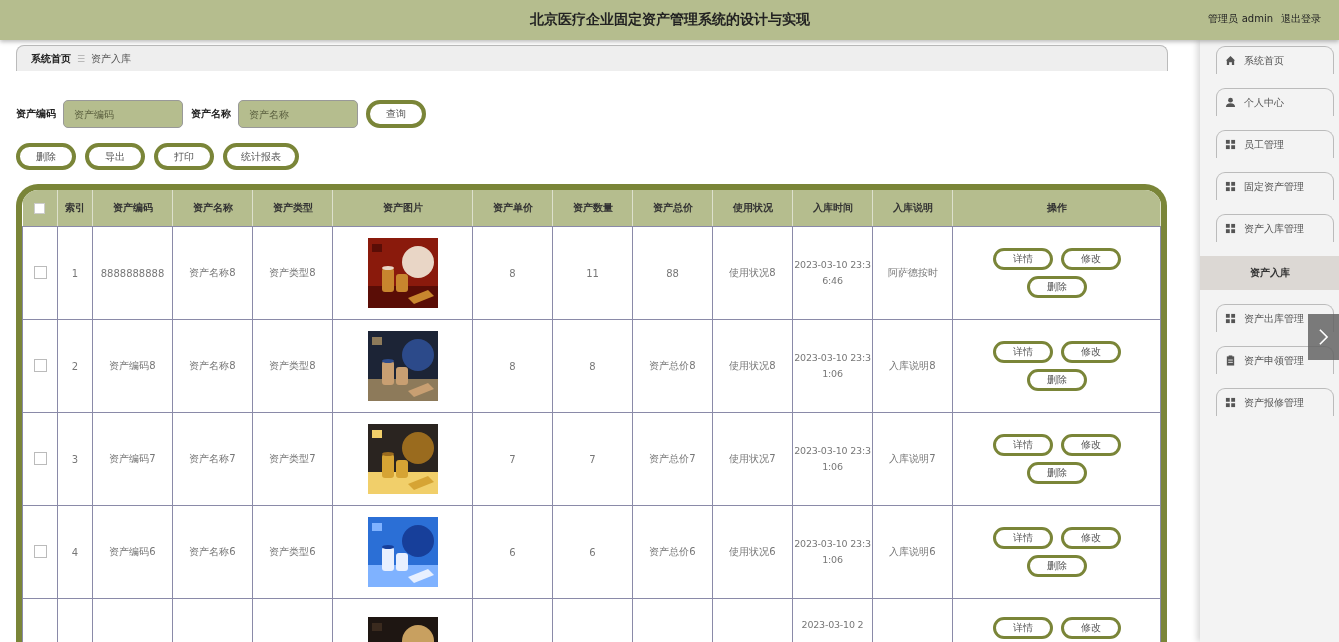  I want to click on sidebar-item: 固定资产管理, so click(1275, 186).